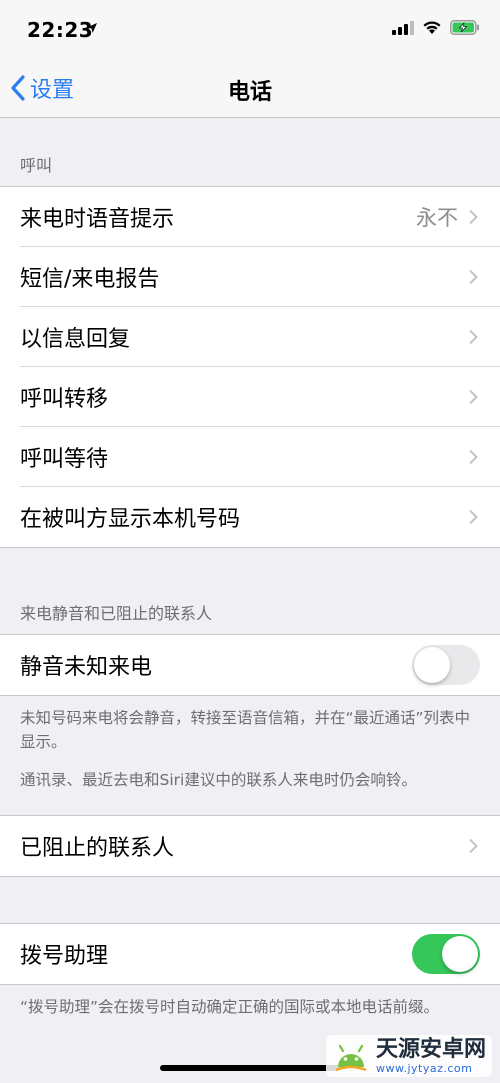 The height and width of the screenshot is (1083, 500). What do you see at coordinates (260, 277) in the screenshot?
I see `row-sms-call-reporting: 短信/来电报告` at bounding box center [260, 277].